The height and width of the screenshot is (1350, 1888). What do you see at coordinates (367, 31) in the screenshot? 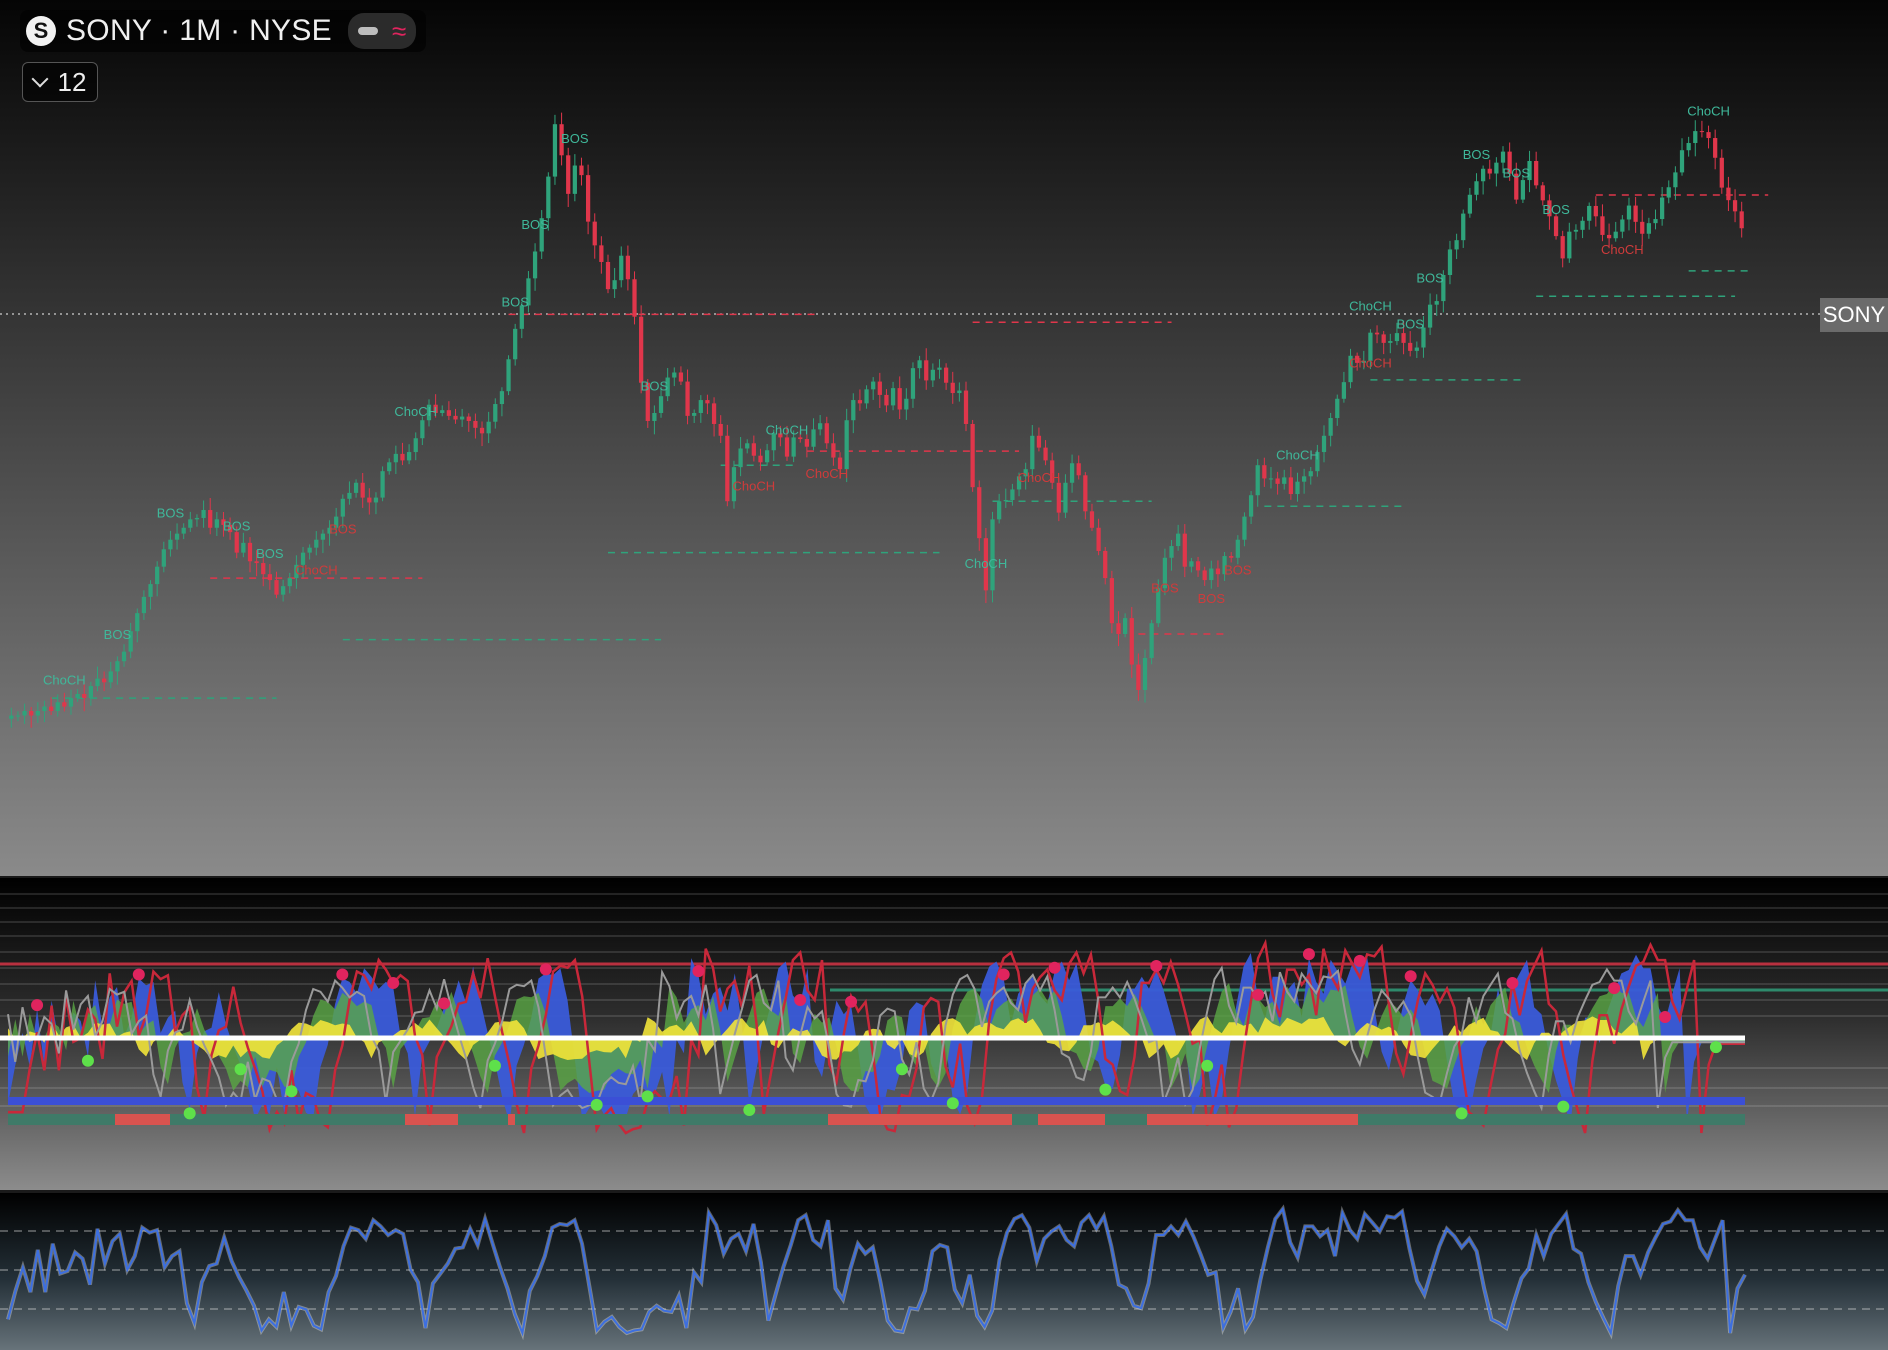
I see `minus-icon` at bounding box center [367, 31].